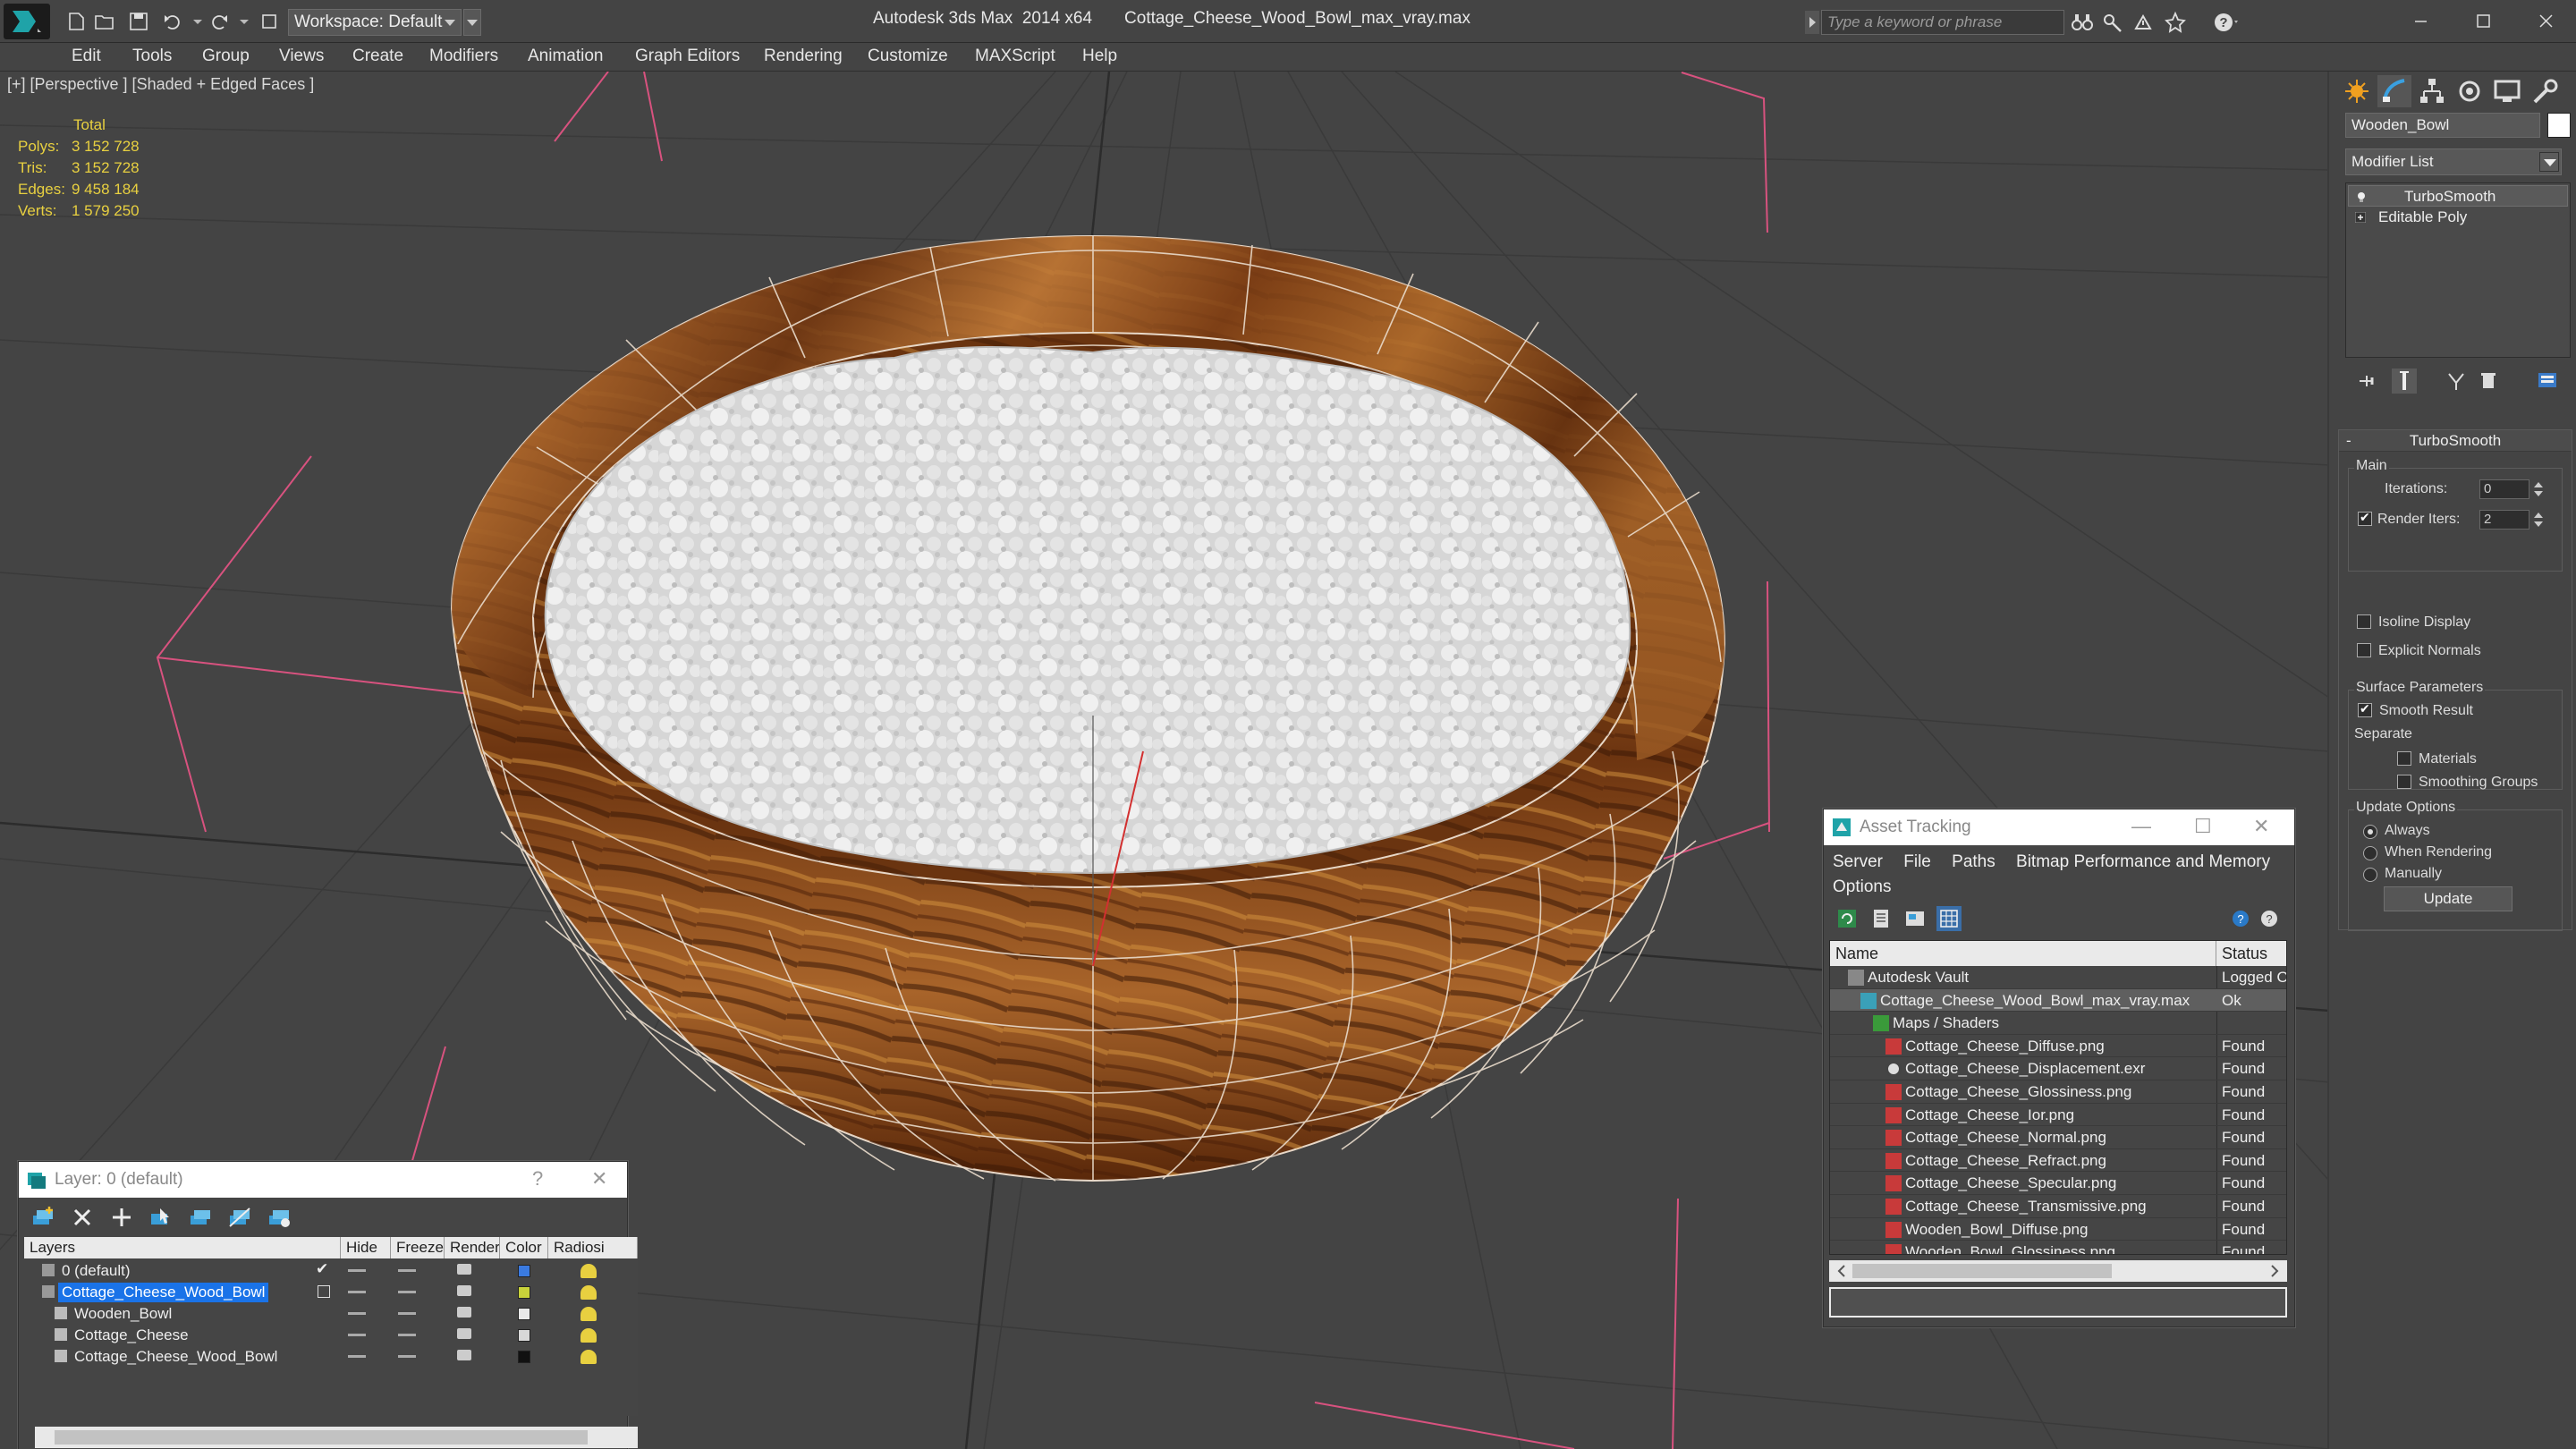 The image size is (2576, 1449). I want to click on menu-help: Help, so click(1099, 56).